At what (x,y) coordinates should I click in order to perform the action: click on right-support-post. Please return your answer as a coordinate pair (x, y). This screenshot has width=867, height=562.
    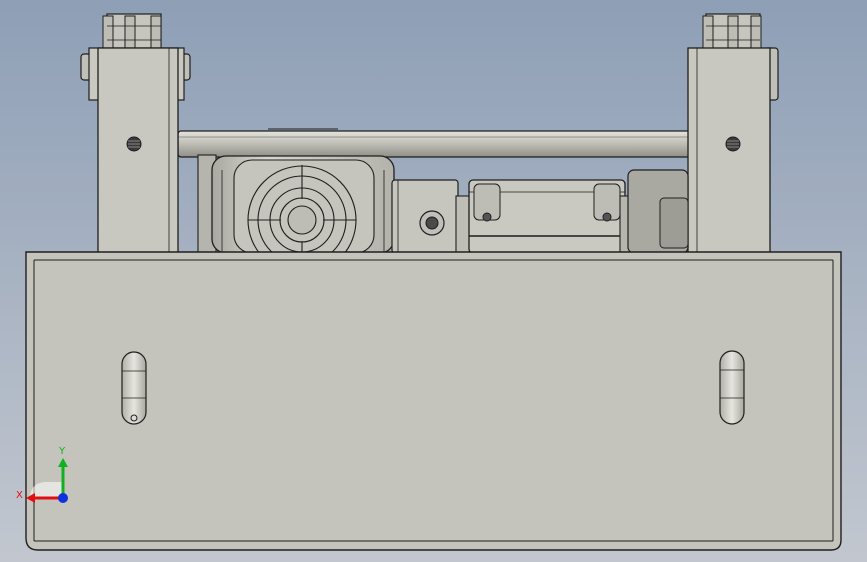
    Looking at the image, I should click on (733, 133).